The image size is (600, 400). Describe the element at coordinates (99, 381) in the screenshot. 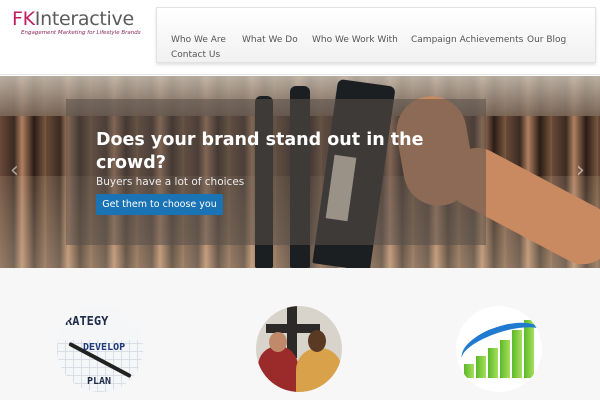

I see `plan-word: PLAN` at that location.